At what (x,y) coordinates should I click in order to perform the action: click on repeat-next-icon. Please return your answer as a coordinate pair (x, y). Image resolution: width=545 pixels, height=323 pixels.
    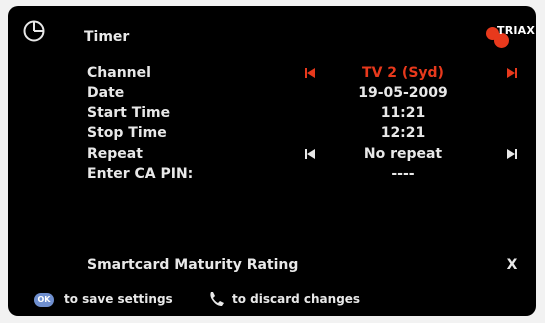
    Looking at the image, I should click on (512, 154).